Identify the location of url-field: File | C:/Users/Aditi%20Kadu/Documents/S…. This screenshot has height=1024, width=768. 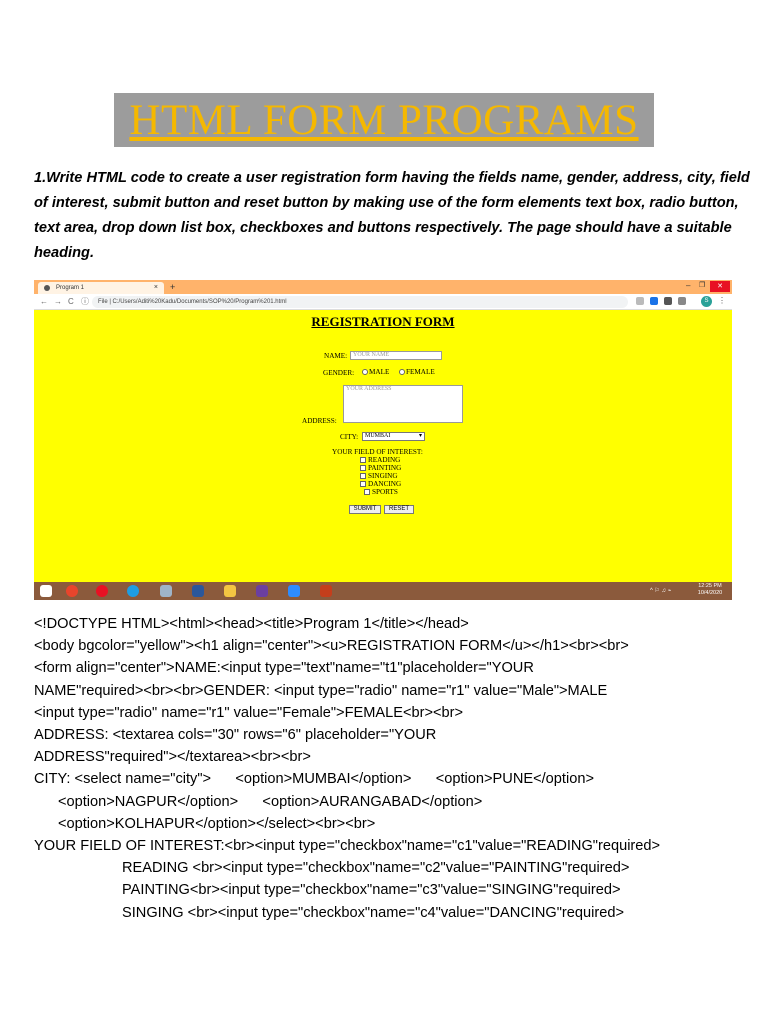
(360, 302).